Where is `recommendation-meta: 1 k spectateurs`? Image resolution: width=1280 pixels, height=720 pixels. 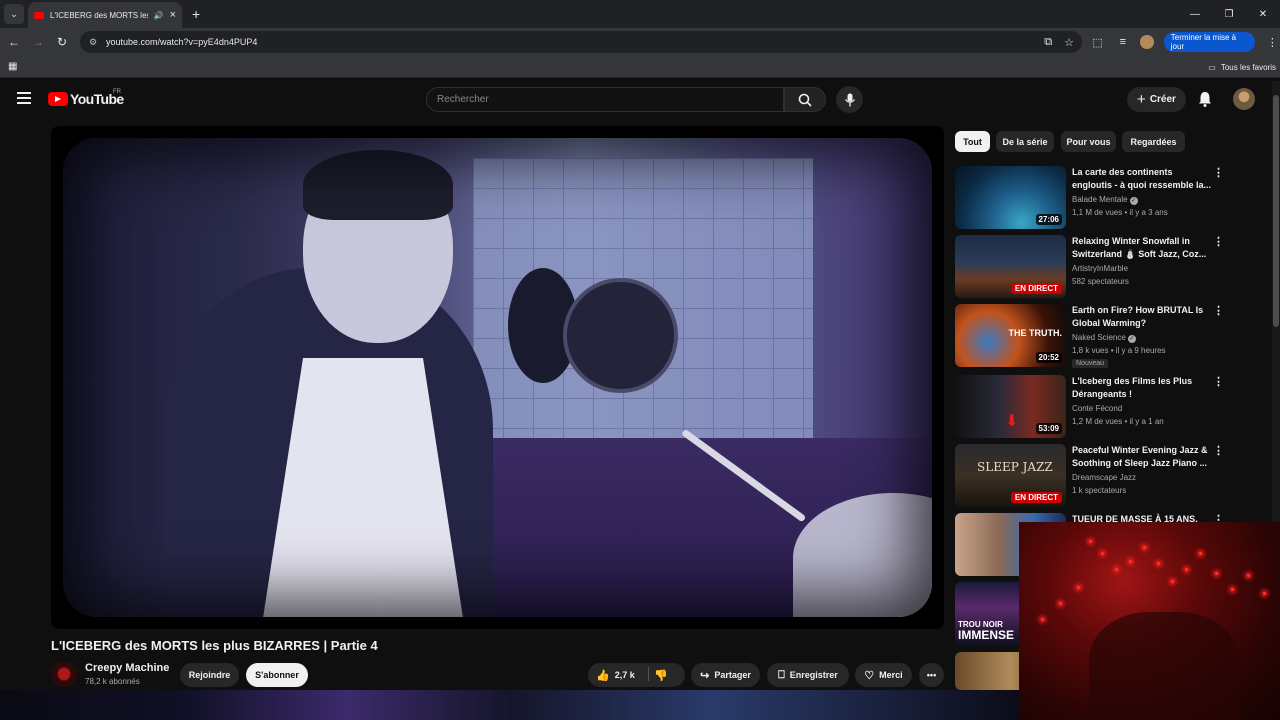
recommendation-meta: 1 k spectateurs is located at coordinates (1099, 490).